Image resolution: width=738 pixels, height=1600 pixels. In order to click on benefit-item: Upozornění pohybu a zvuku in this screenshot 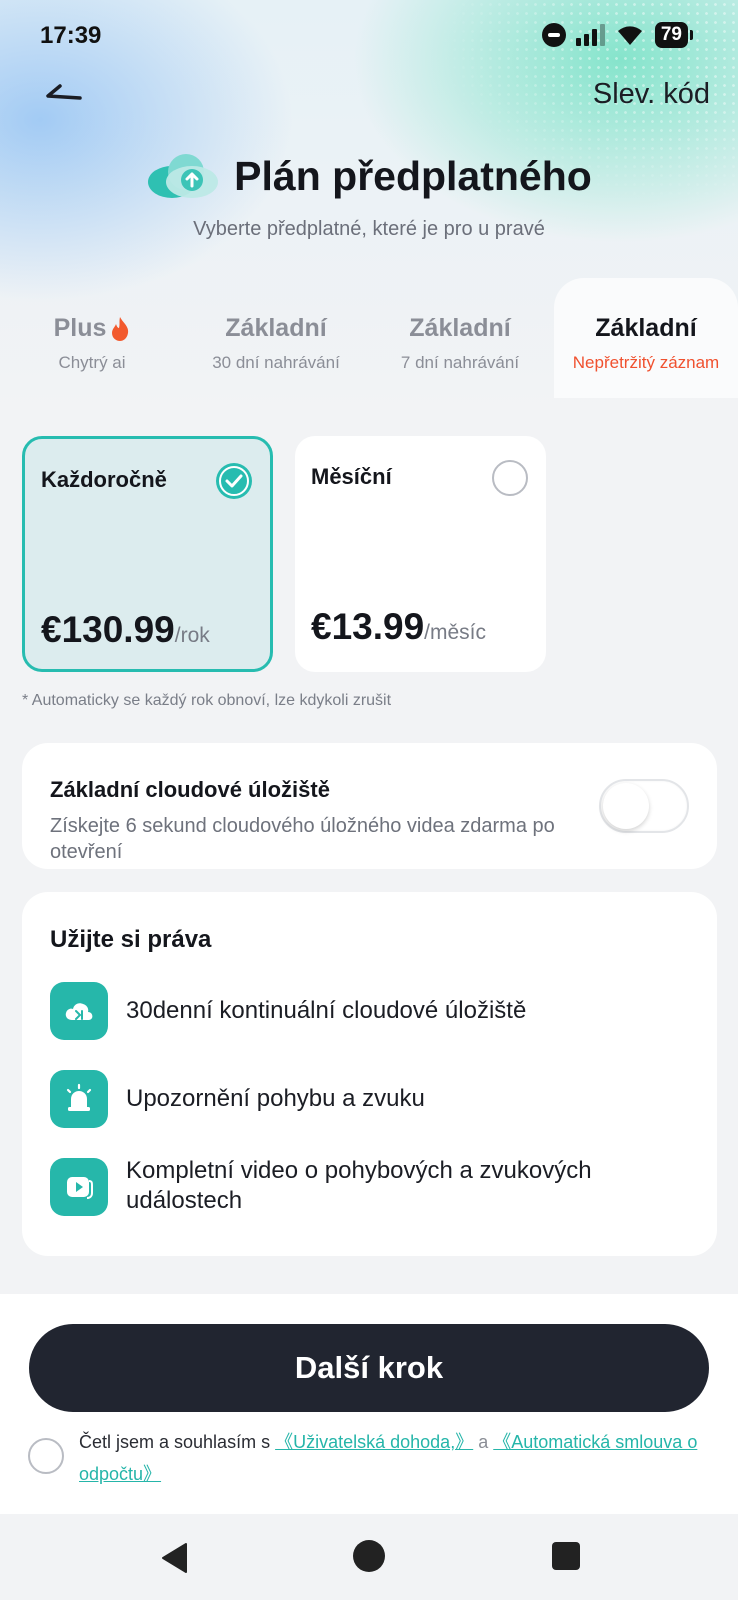, I will do `click(370, 1099)`.